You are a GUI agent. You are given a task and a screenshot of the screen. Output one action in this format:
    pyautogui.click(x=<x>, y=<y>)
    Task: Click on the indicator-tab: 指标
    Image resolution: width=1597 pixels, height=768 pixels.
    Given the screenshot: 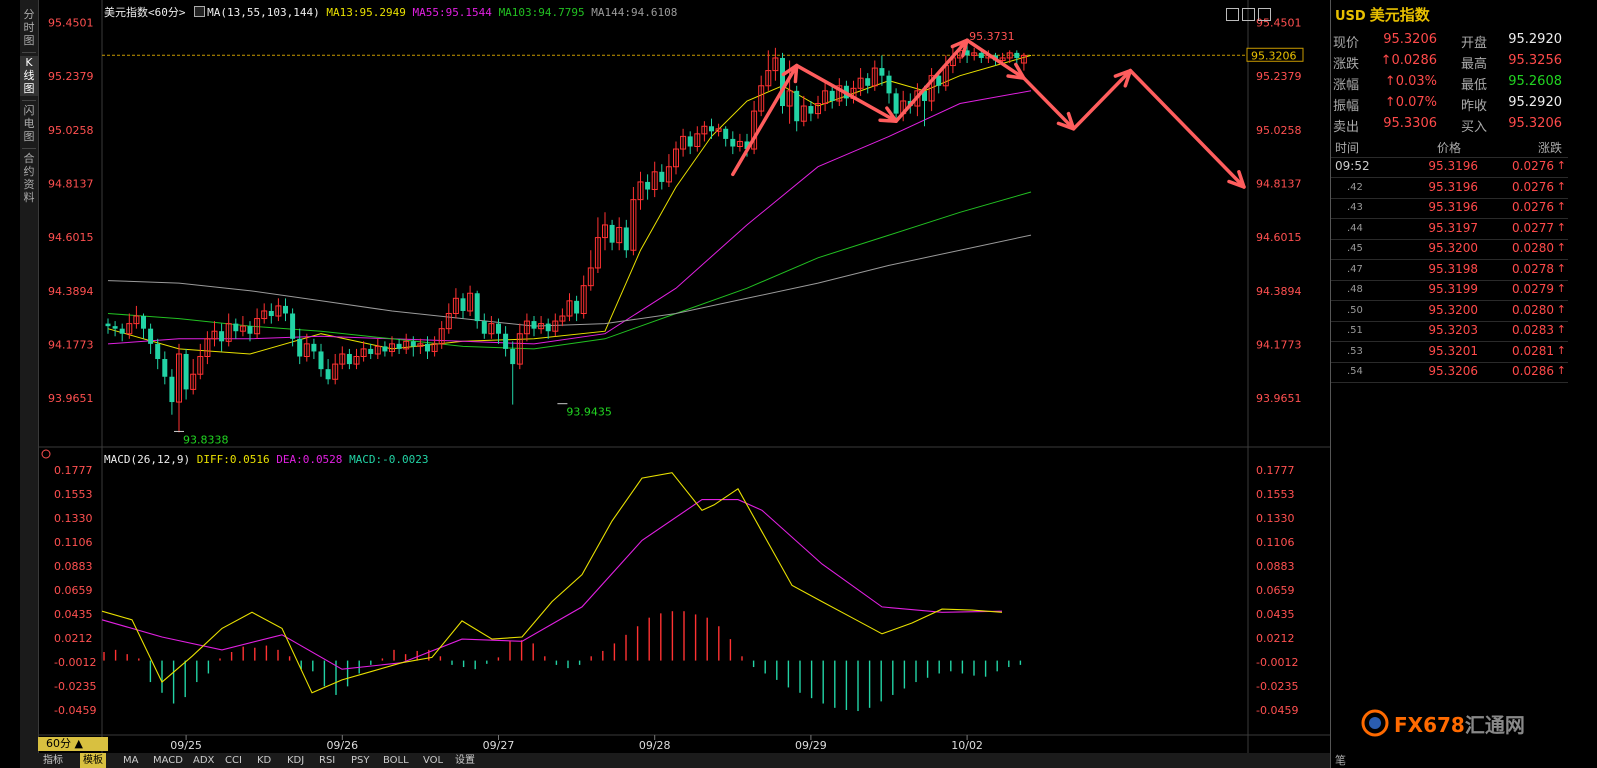 What is the action you would take?
    pyautogui.click(x=53, y=760)
    